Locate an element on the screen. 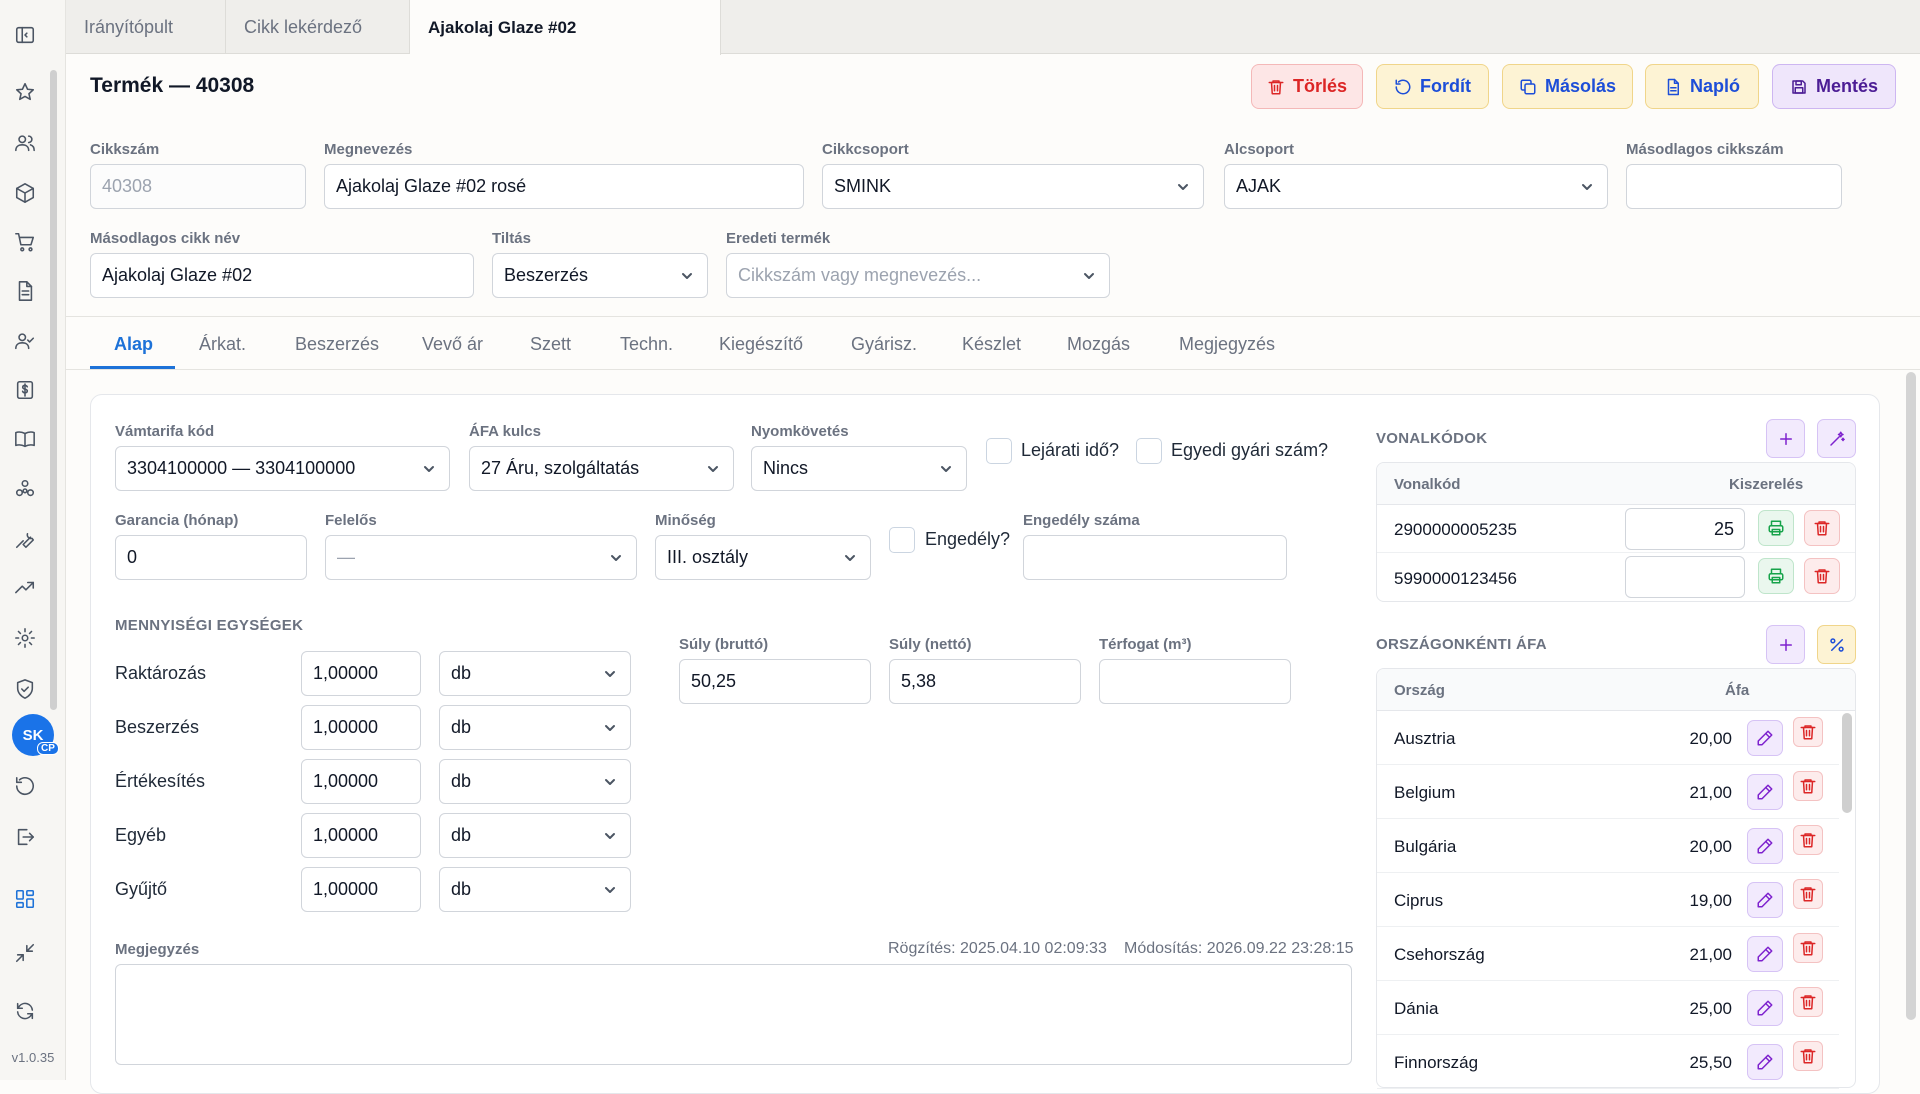 The width and height of the screenshot is (1920, 1094). vamtarifa-select: 3304100000 — 3304100000 is located at coordinates (282, 468).